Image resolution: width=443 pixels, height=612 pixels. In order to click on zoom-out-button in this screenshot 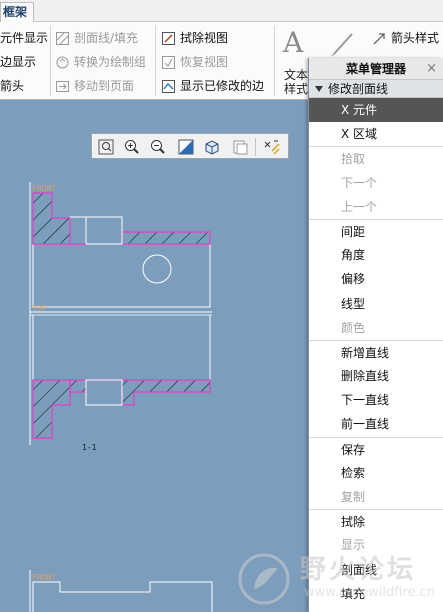, I will do `click(158, 147)`.